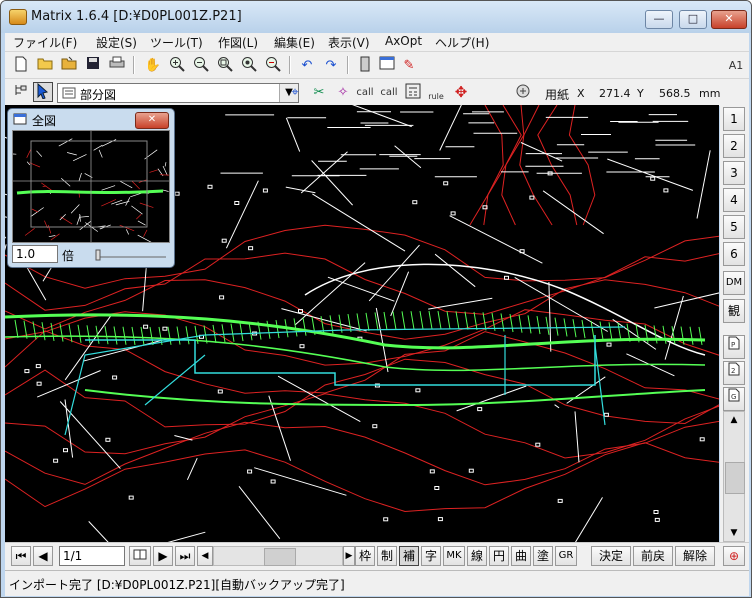  What do you see at coordinates (543, 556) in the screenshot?
I see `tool-fill: 塗` at bounding box center [543, 556].